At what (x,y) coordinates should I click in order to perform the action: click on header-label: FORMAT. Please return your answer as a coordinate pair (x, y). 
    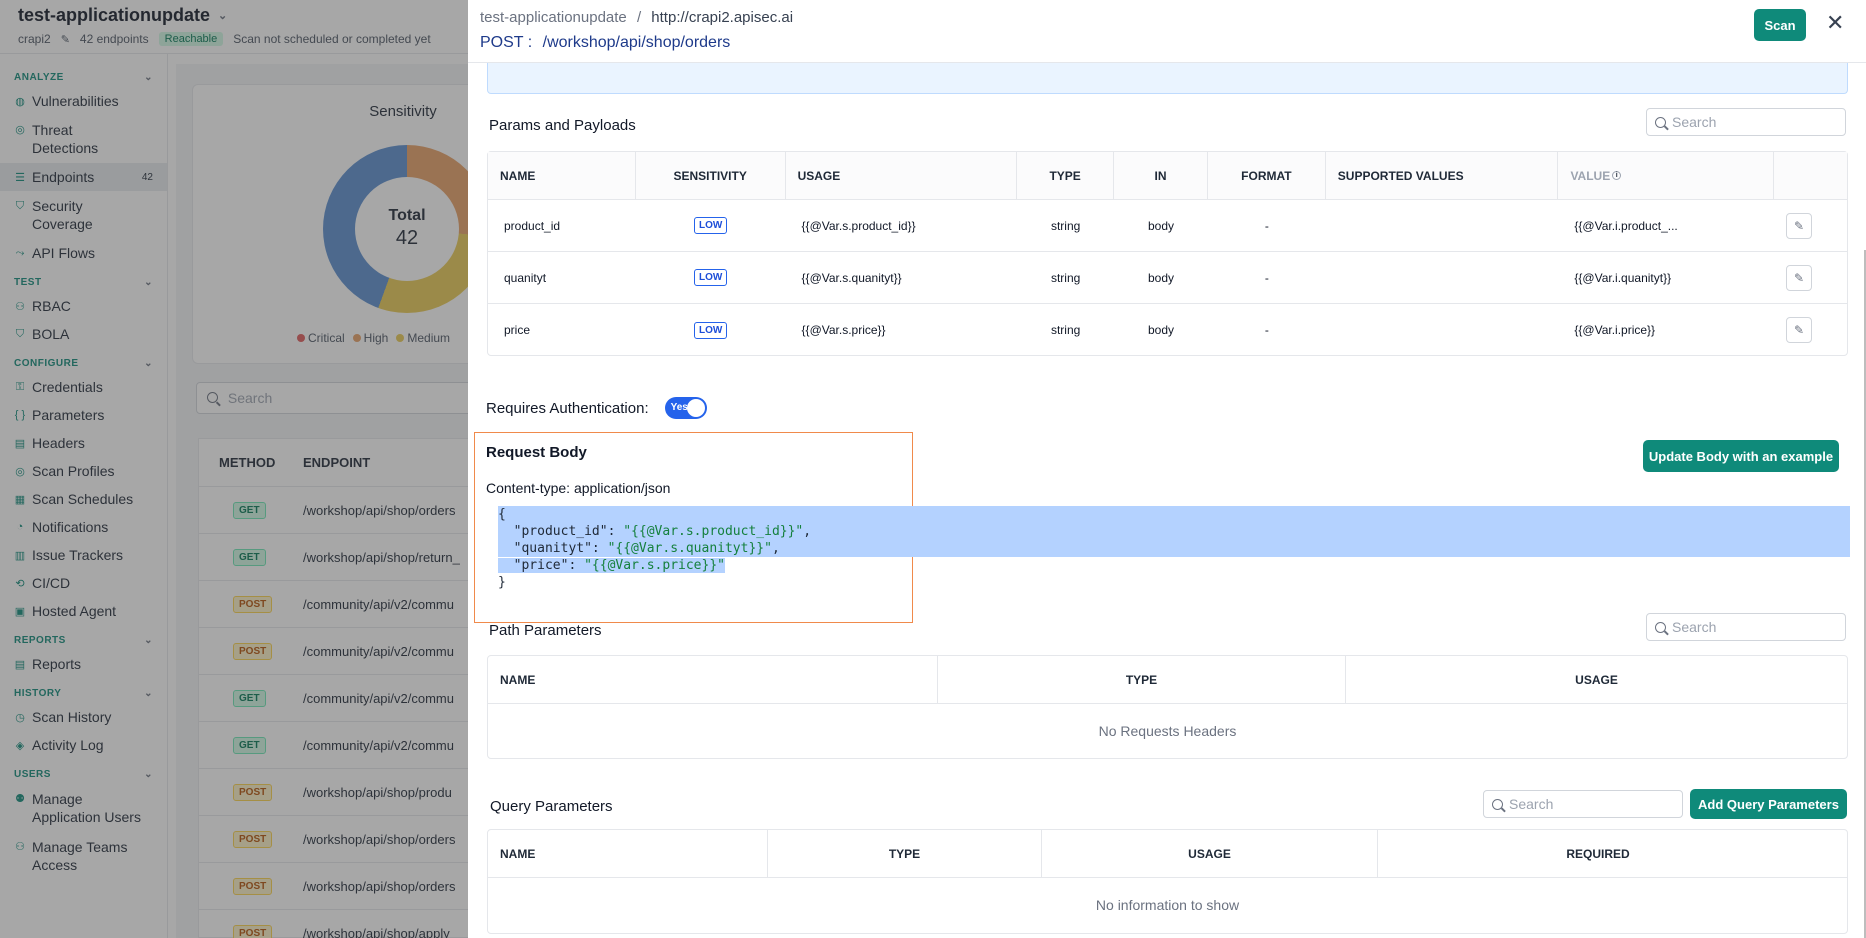
    Looking at the image, I should click on (1266, 175).